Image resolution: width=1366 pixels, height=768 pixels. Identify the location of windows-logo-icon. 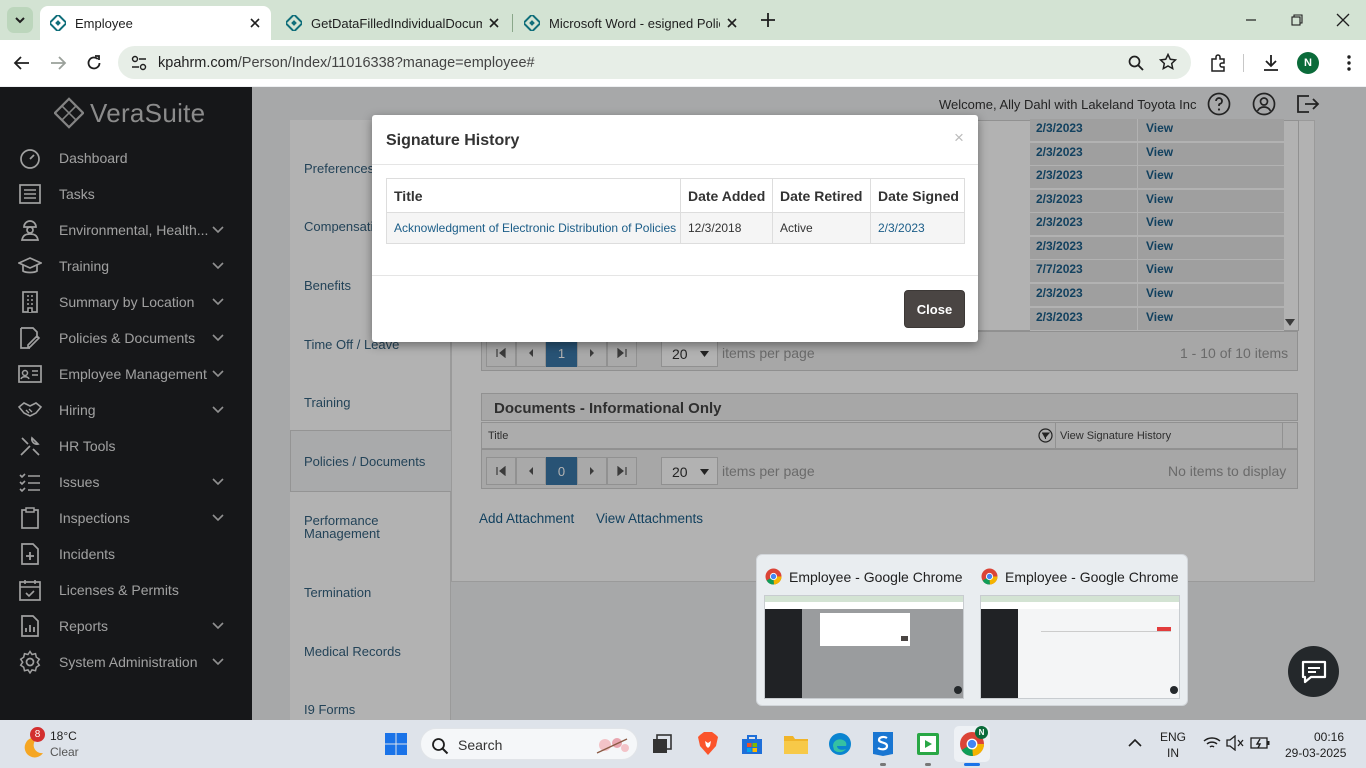
(396, 744).